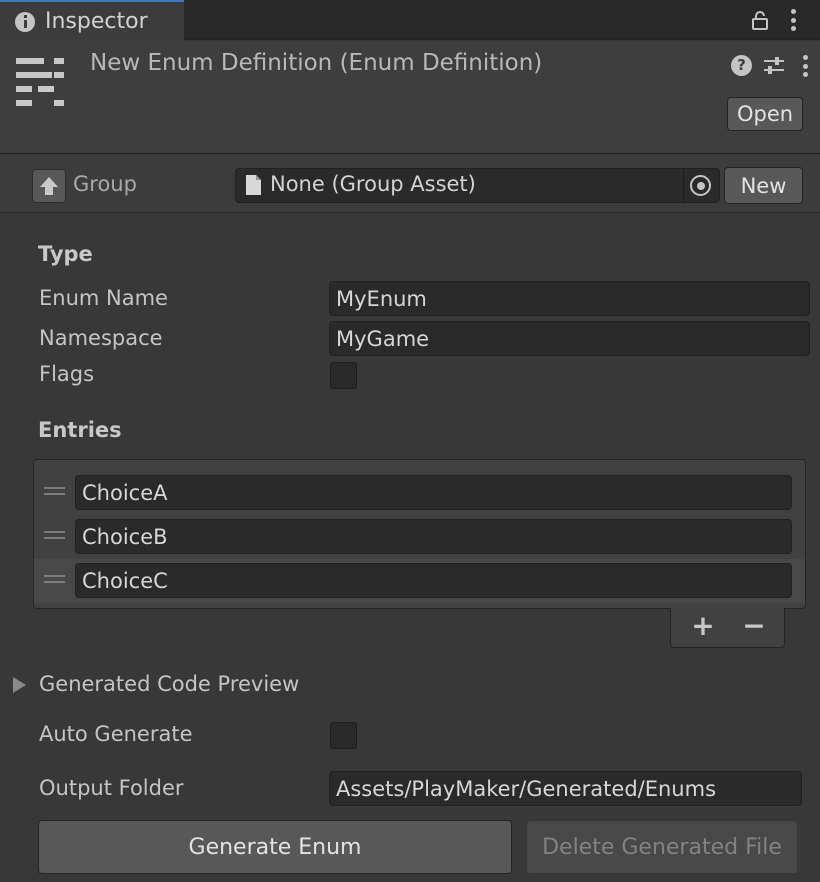  I want to click on auto-generate-checkbox, so click(343, 735).